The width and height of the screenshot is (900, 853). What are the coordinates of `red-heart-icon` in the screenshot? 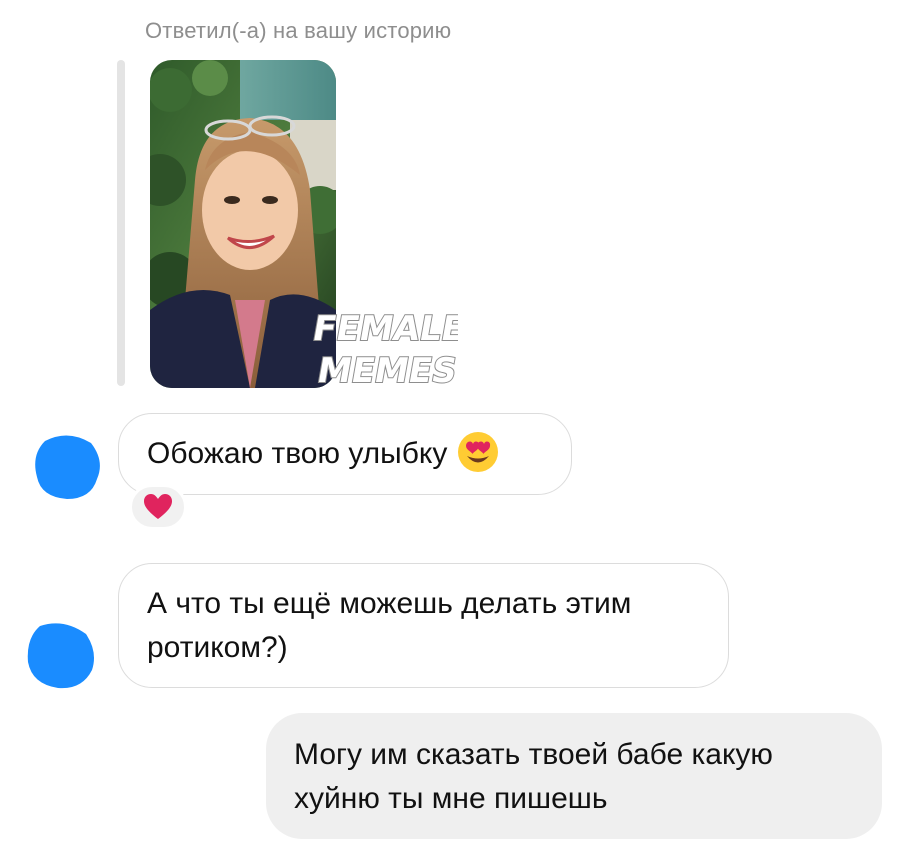 It's located at (158, 506).